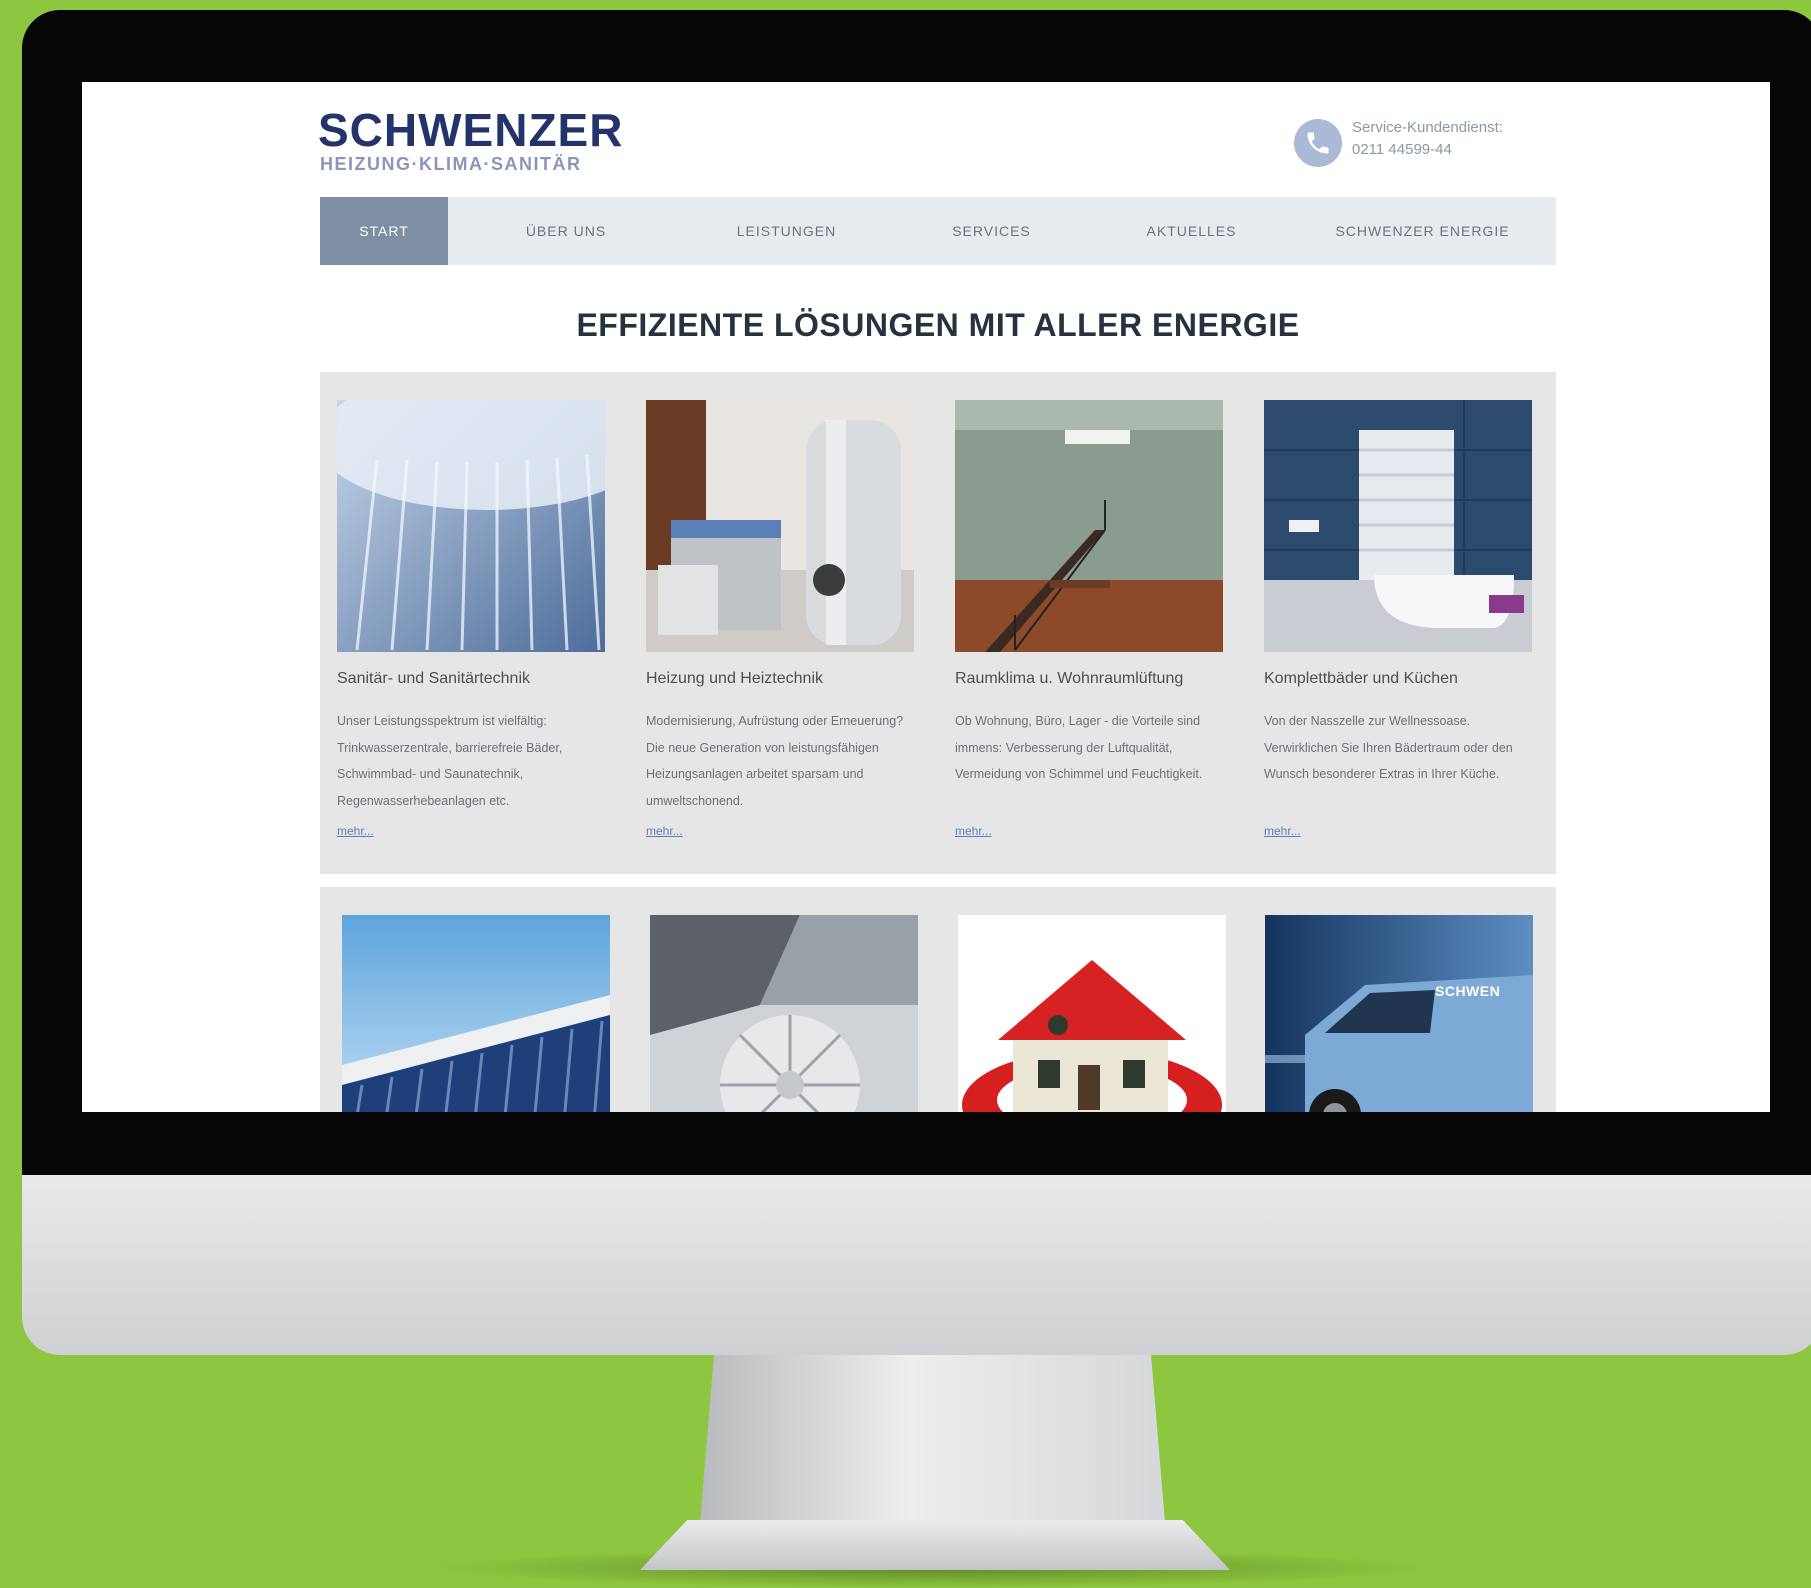 The image size is (1811, 1588). What do you see at coordinates (1092, 1013) in the screenshot?
I see `house-insurance-image` at bounding box center [1092, 1013].